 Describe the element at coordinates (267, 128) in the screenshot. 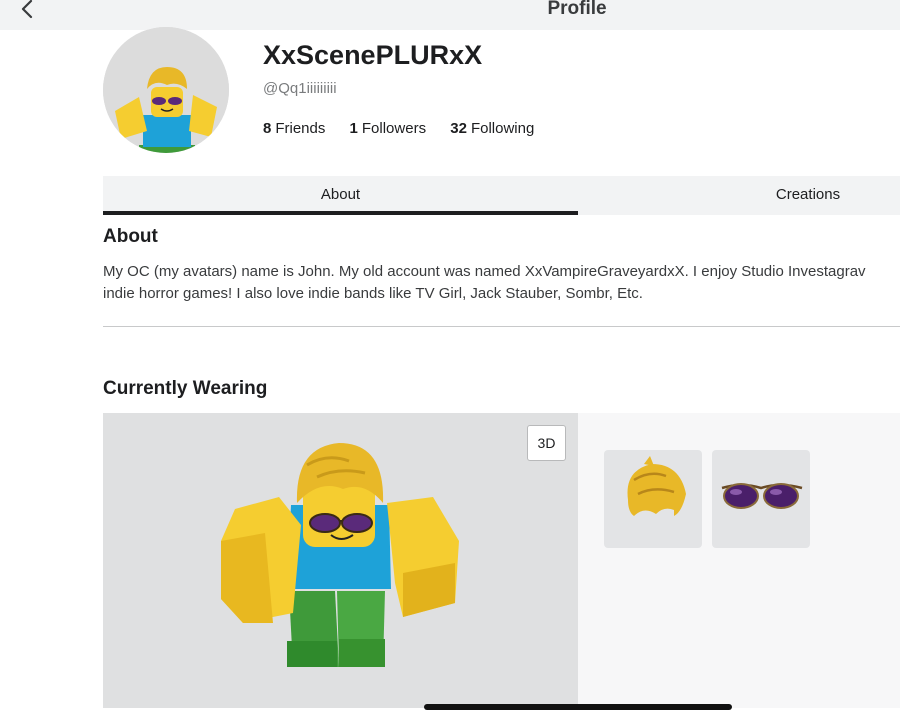

I see `stat-count: 8` at that location.